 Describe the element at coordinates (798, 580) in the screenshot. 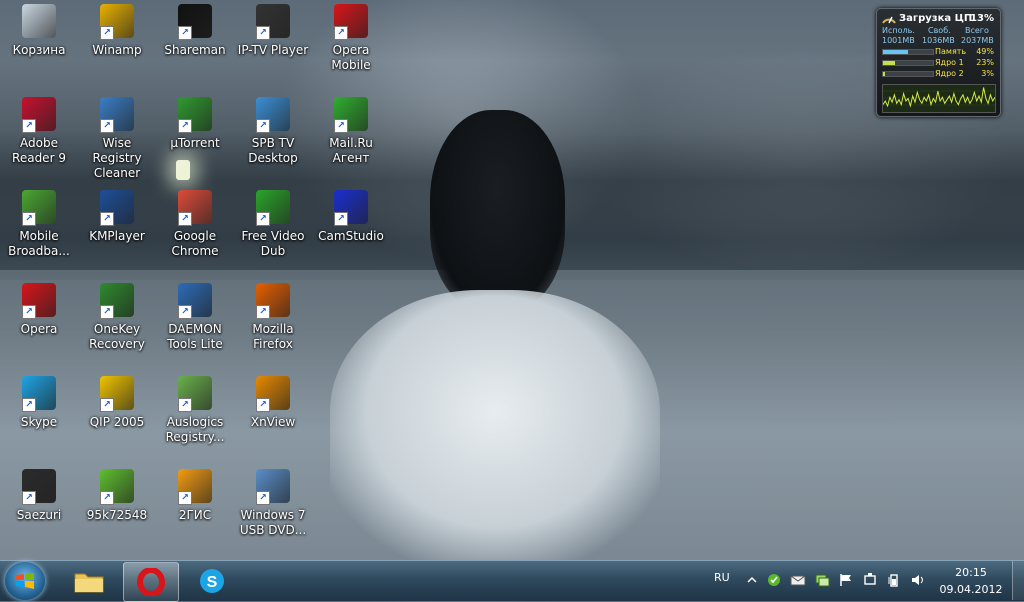

I see `mail-icon` at that location.